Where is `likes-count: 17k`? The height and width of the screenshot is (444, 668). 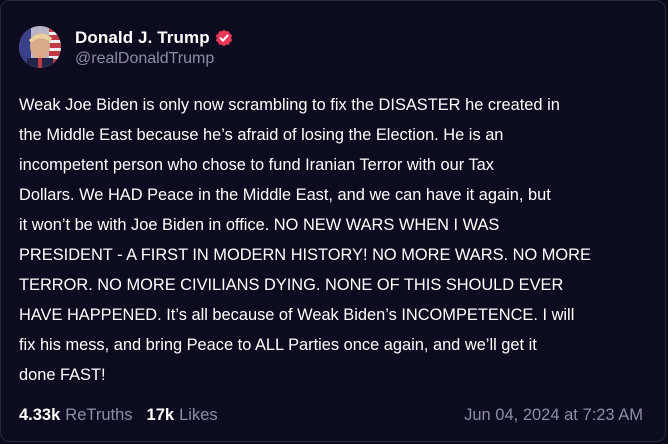
likes-count: 17k is located at coordinates (160, 414).